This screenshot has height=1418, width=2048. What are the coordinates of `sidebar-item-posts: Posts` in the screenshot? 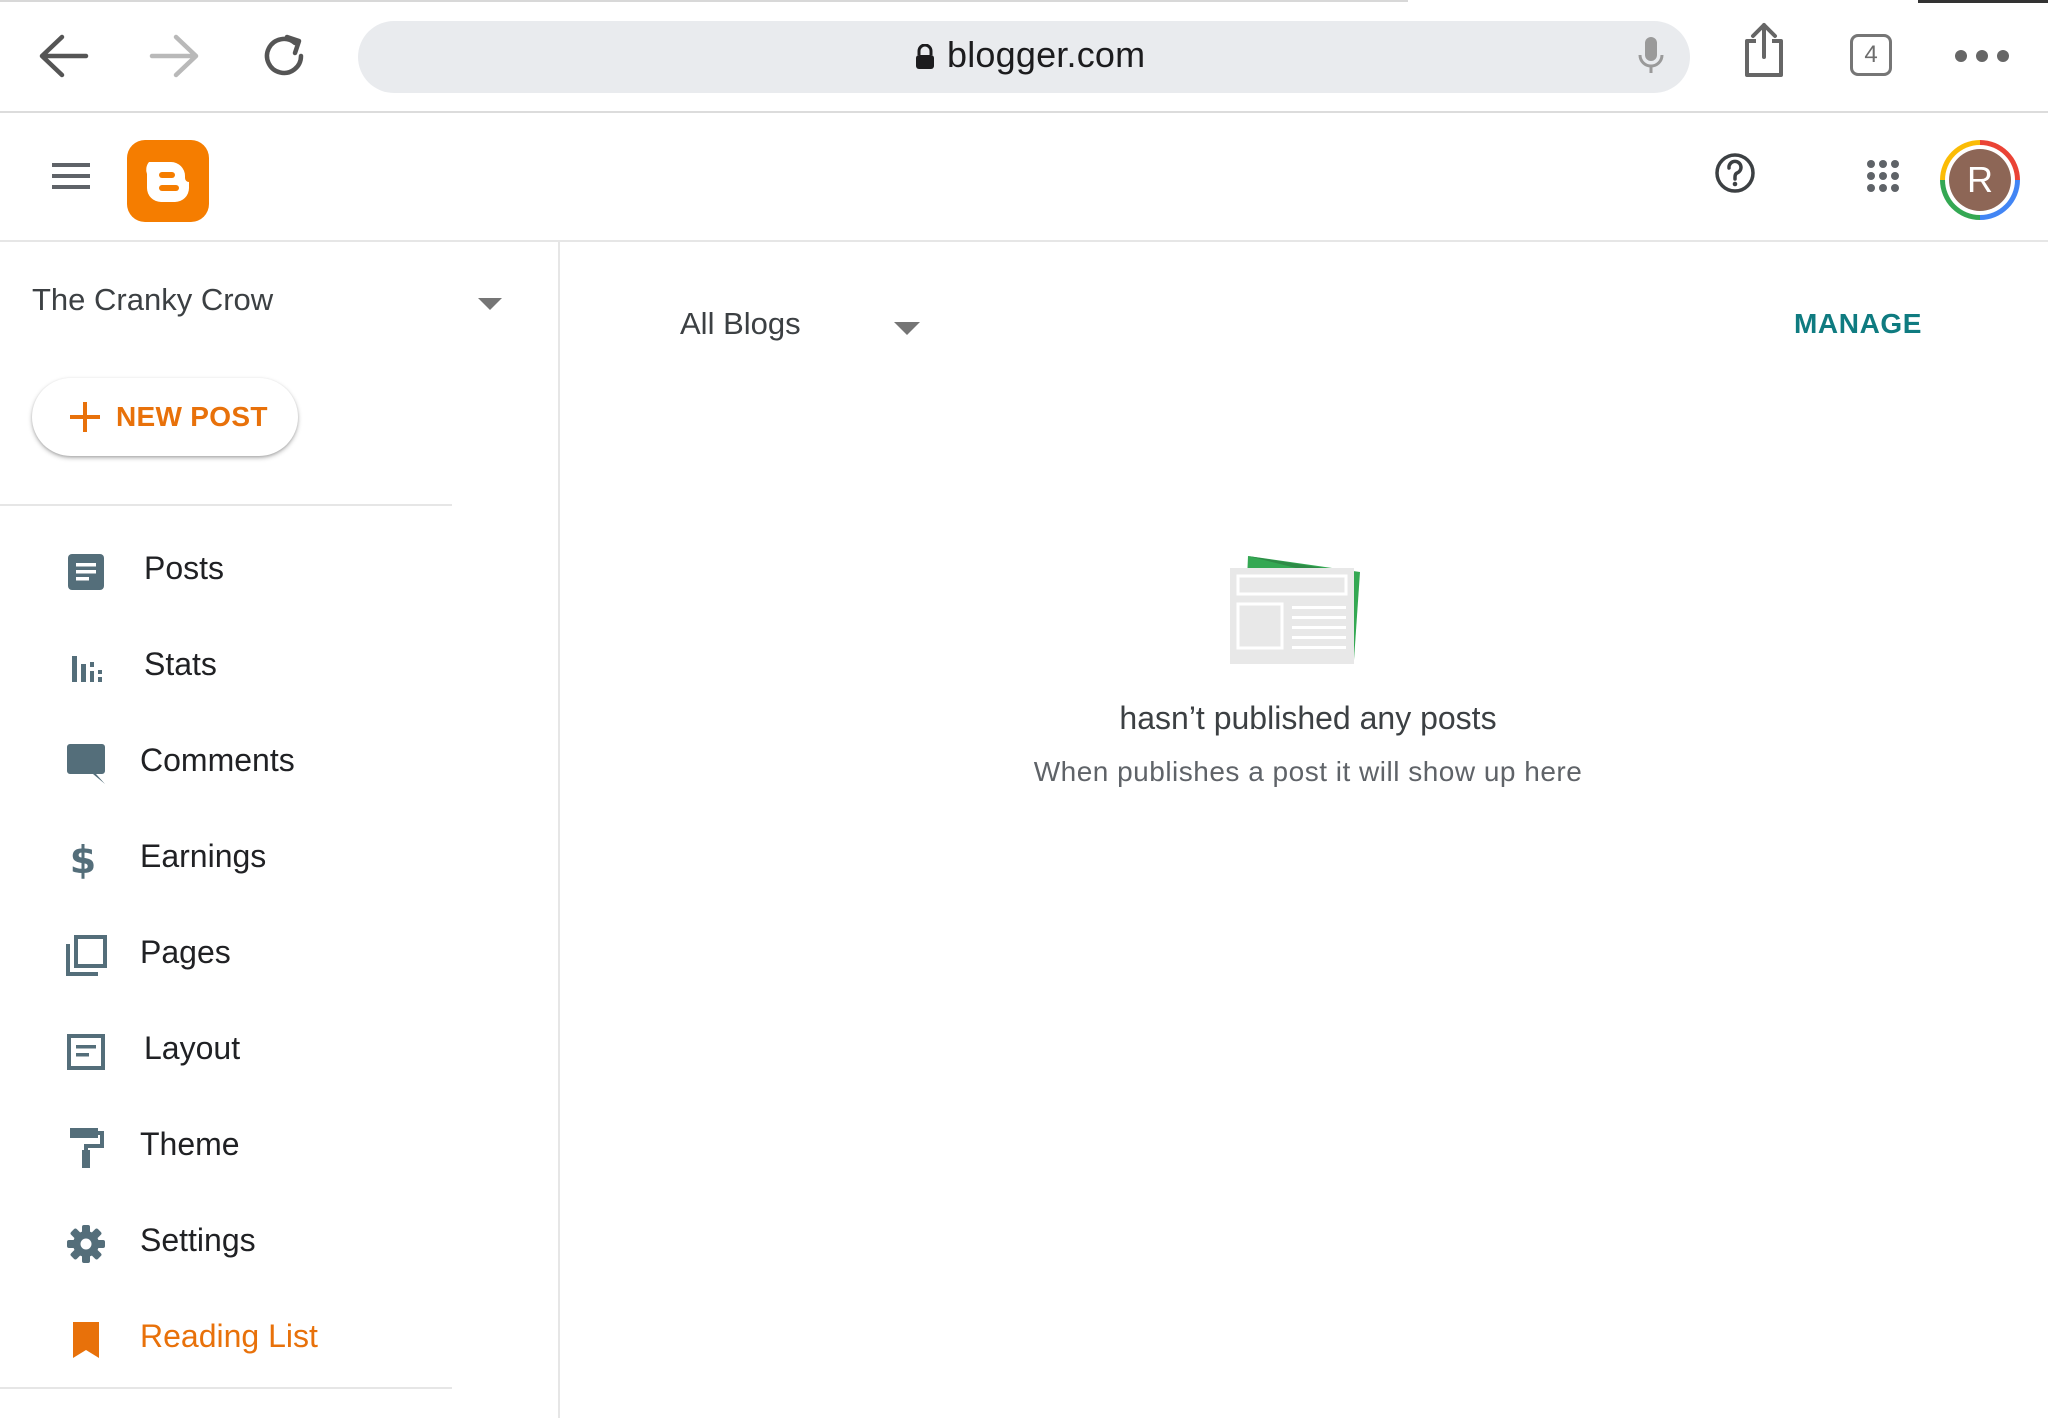 It's located at (226, 570).